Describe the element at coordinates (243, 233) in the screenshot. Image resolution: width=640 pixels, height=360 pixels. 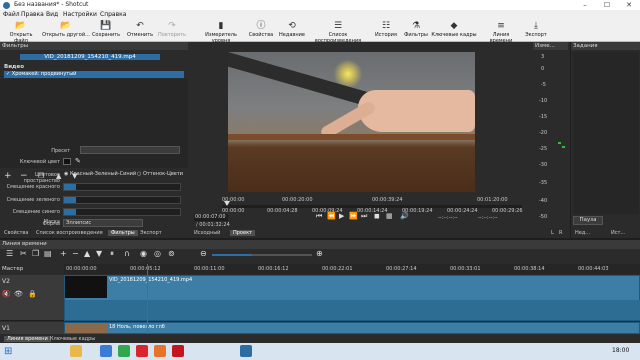
I see `tab-project: Проект` at that location.